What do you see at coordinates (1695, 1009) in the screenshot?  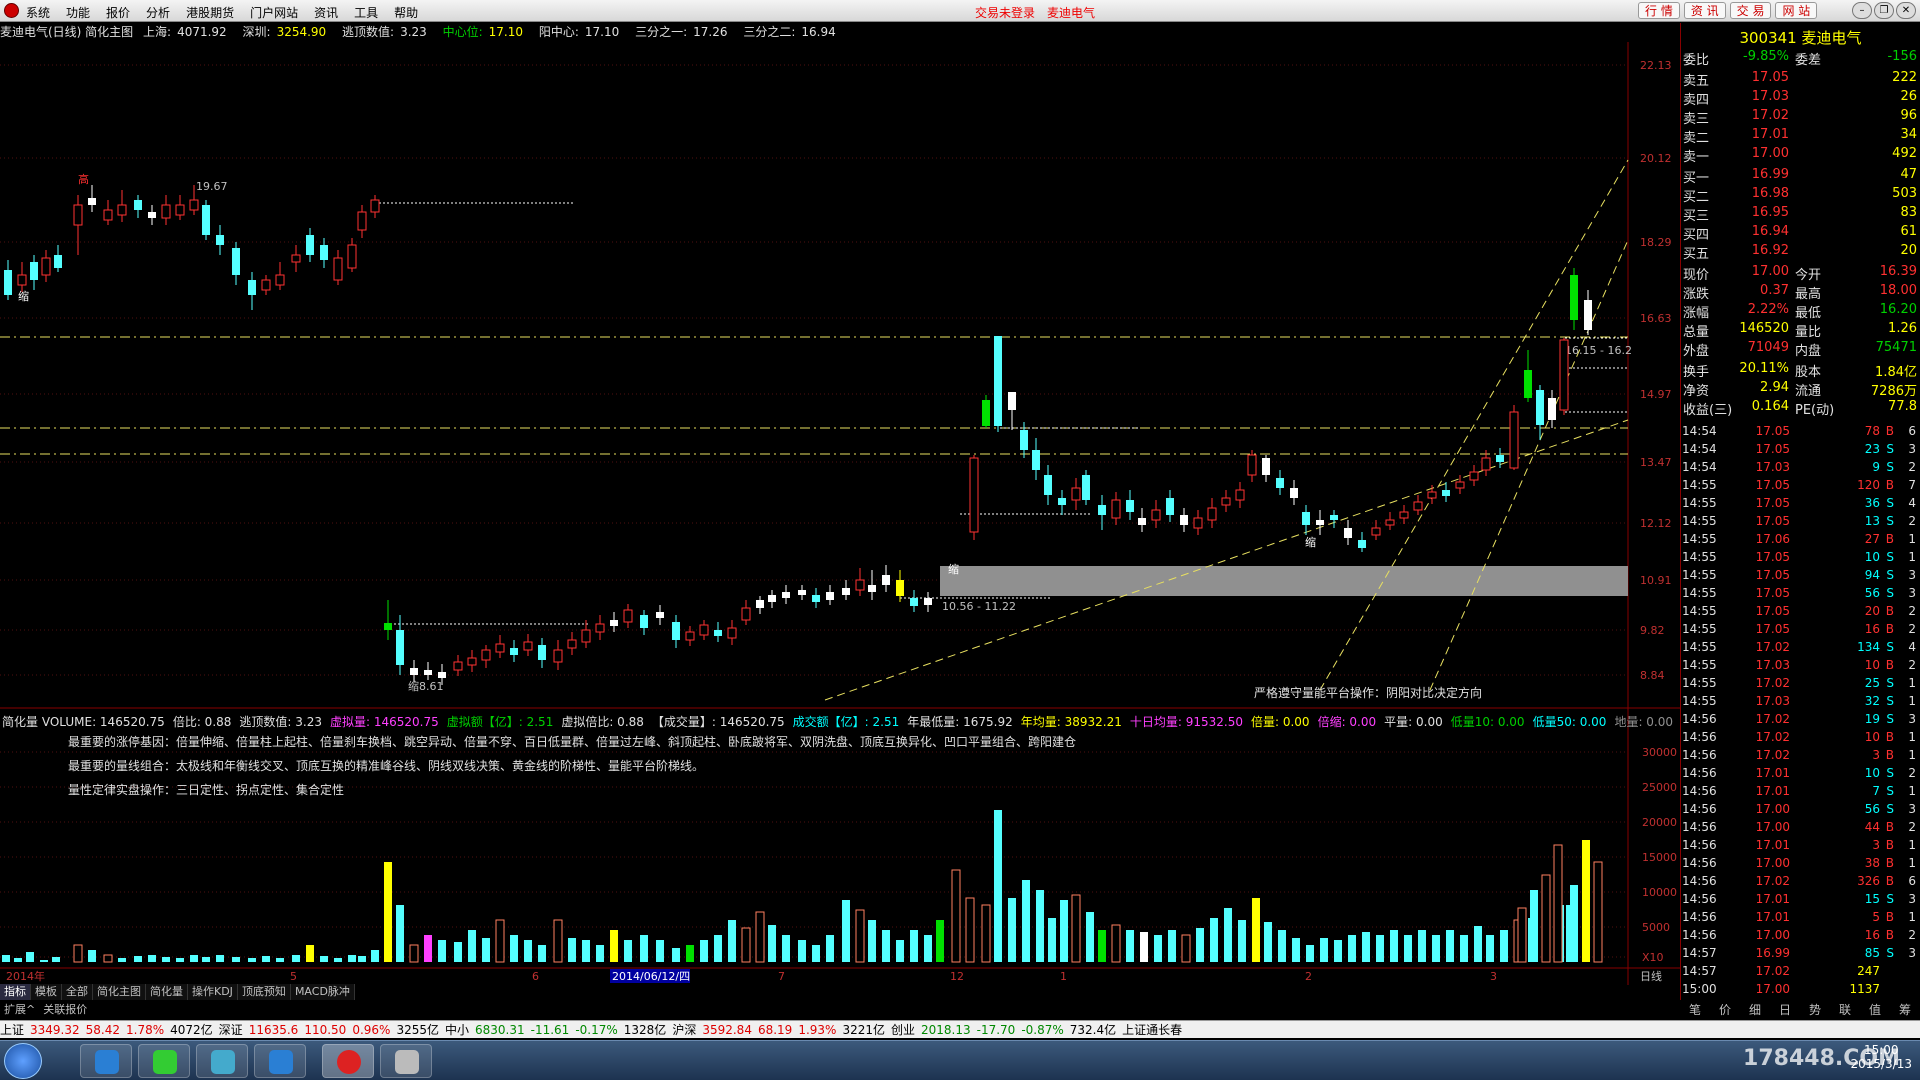 I see `panel-tab-0: 笔` at bounding box center [1695, 1009].